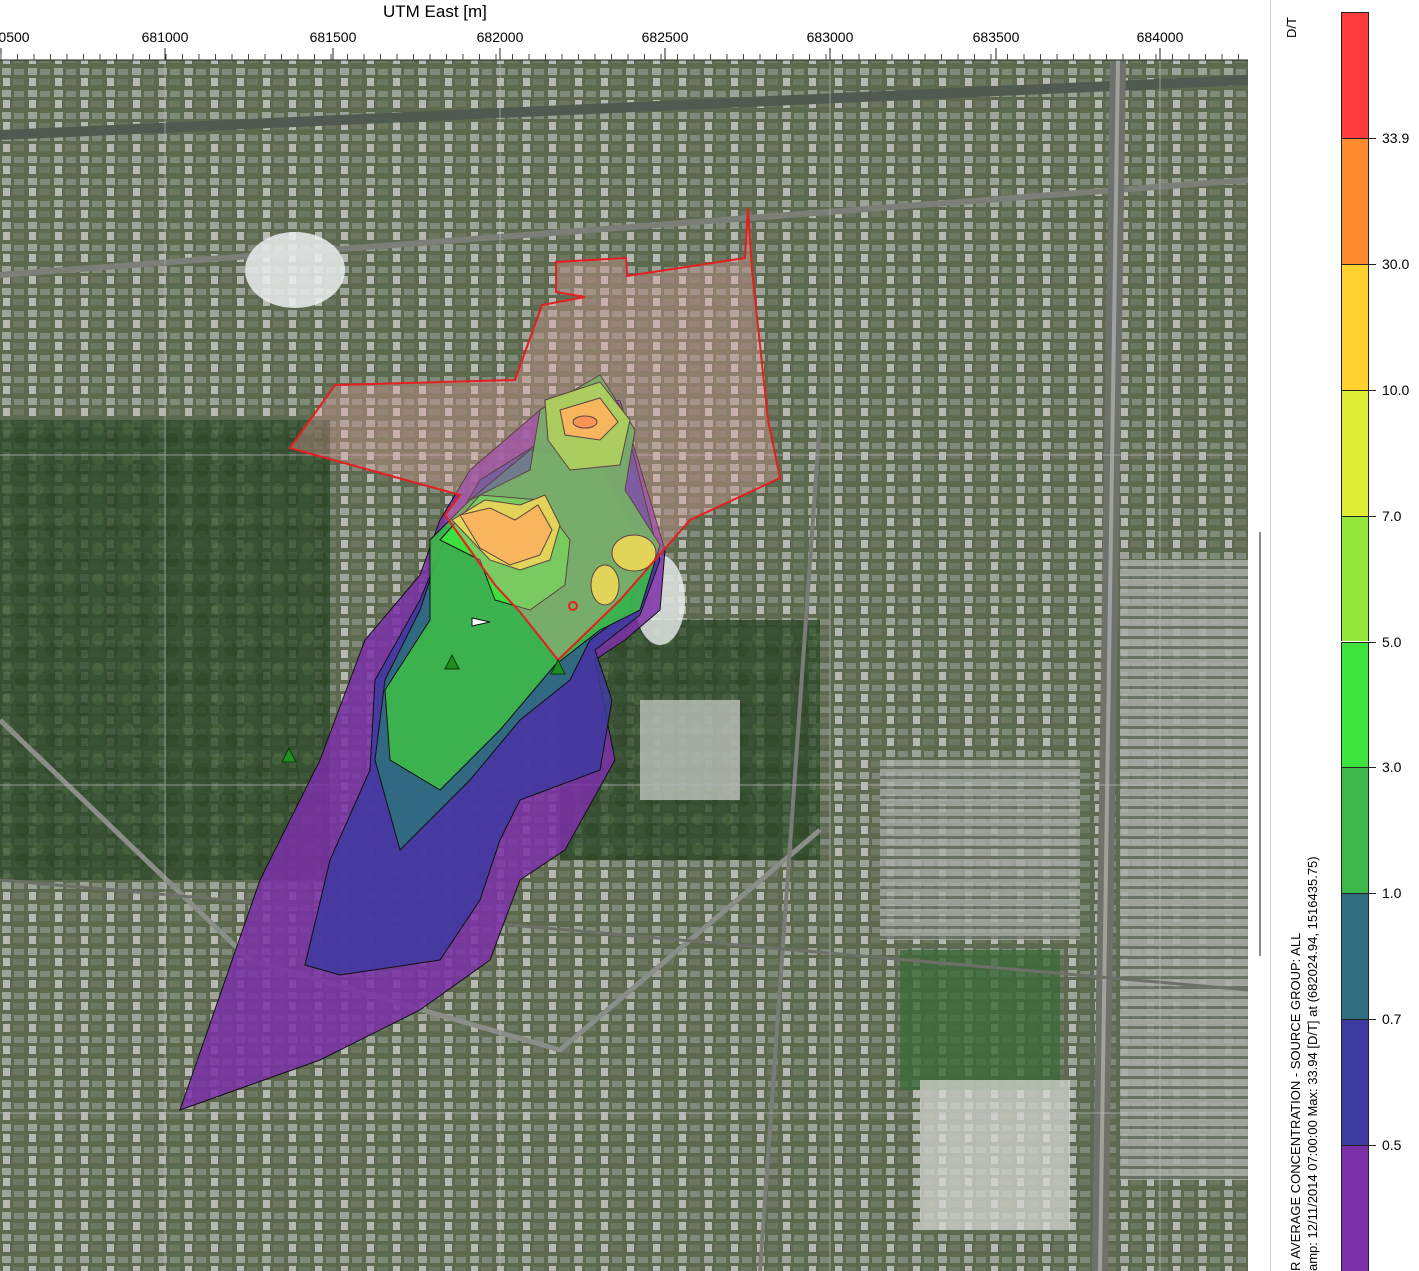 The height and width of the screenshot is (1271, 1419). Describe the element at coordinates (333, 37) in the screenshot. I see `x-tick-label: 681500` at that location.